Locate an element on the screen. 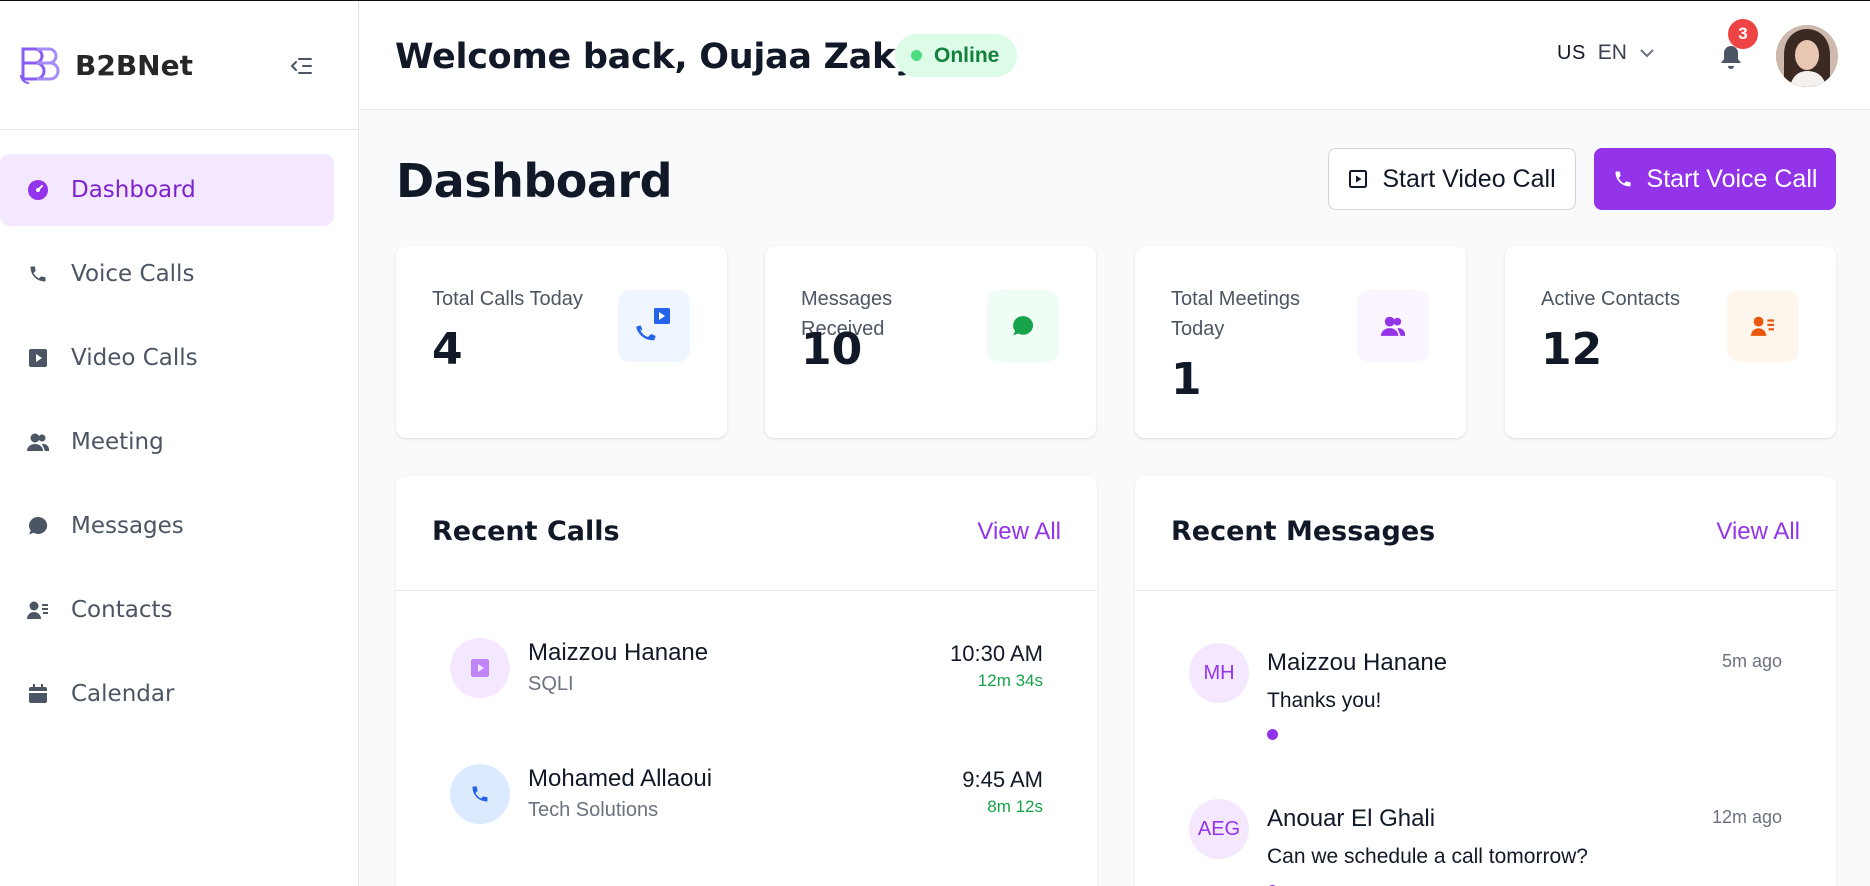 This screenshot has width=1870, height=886. sidebar-item-label: Video Calls is located at coordinates (134, 358).